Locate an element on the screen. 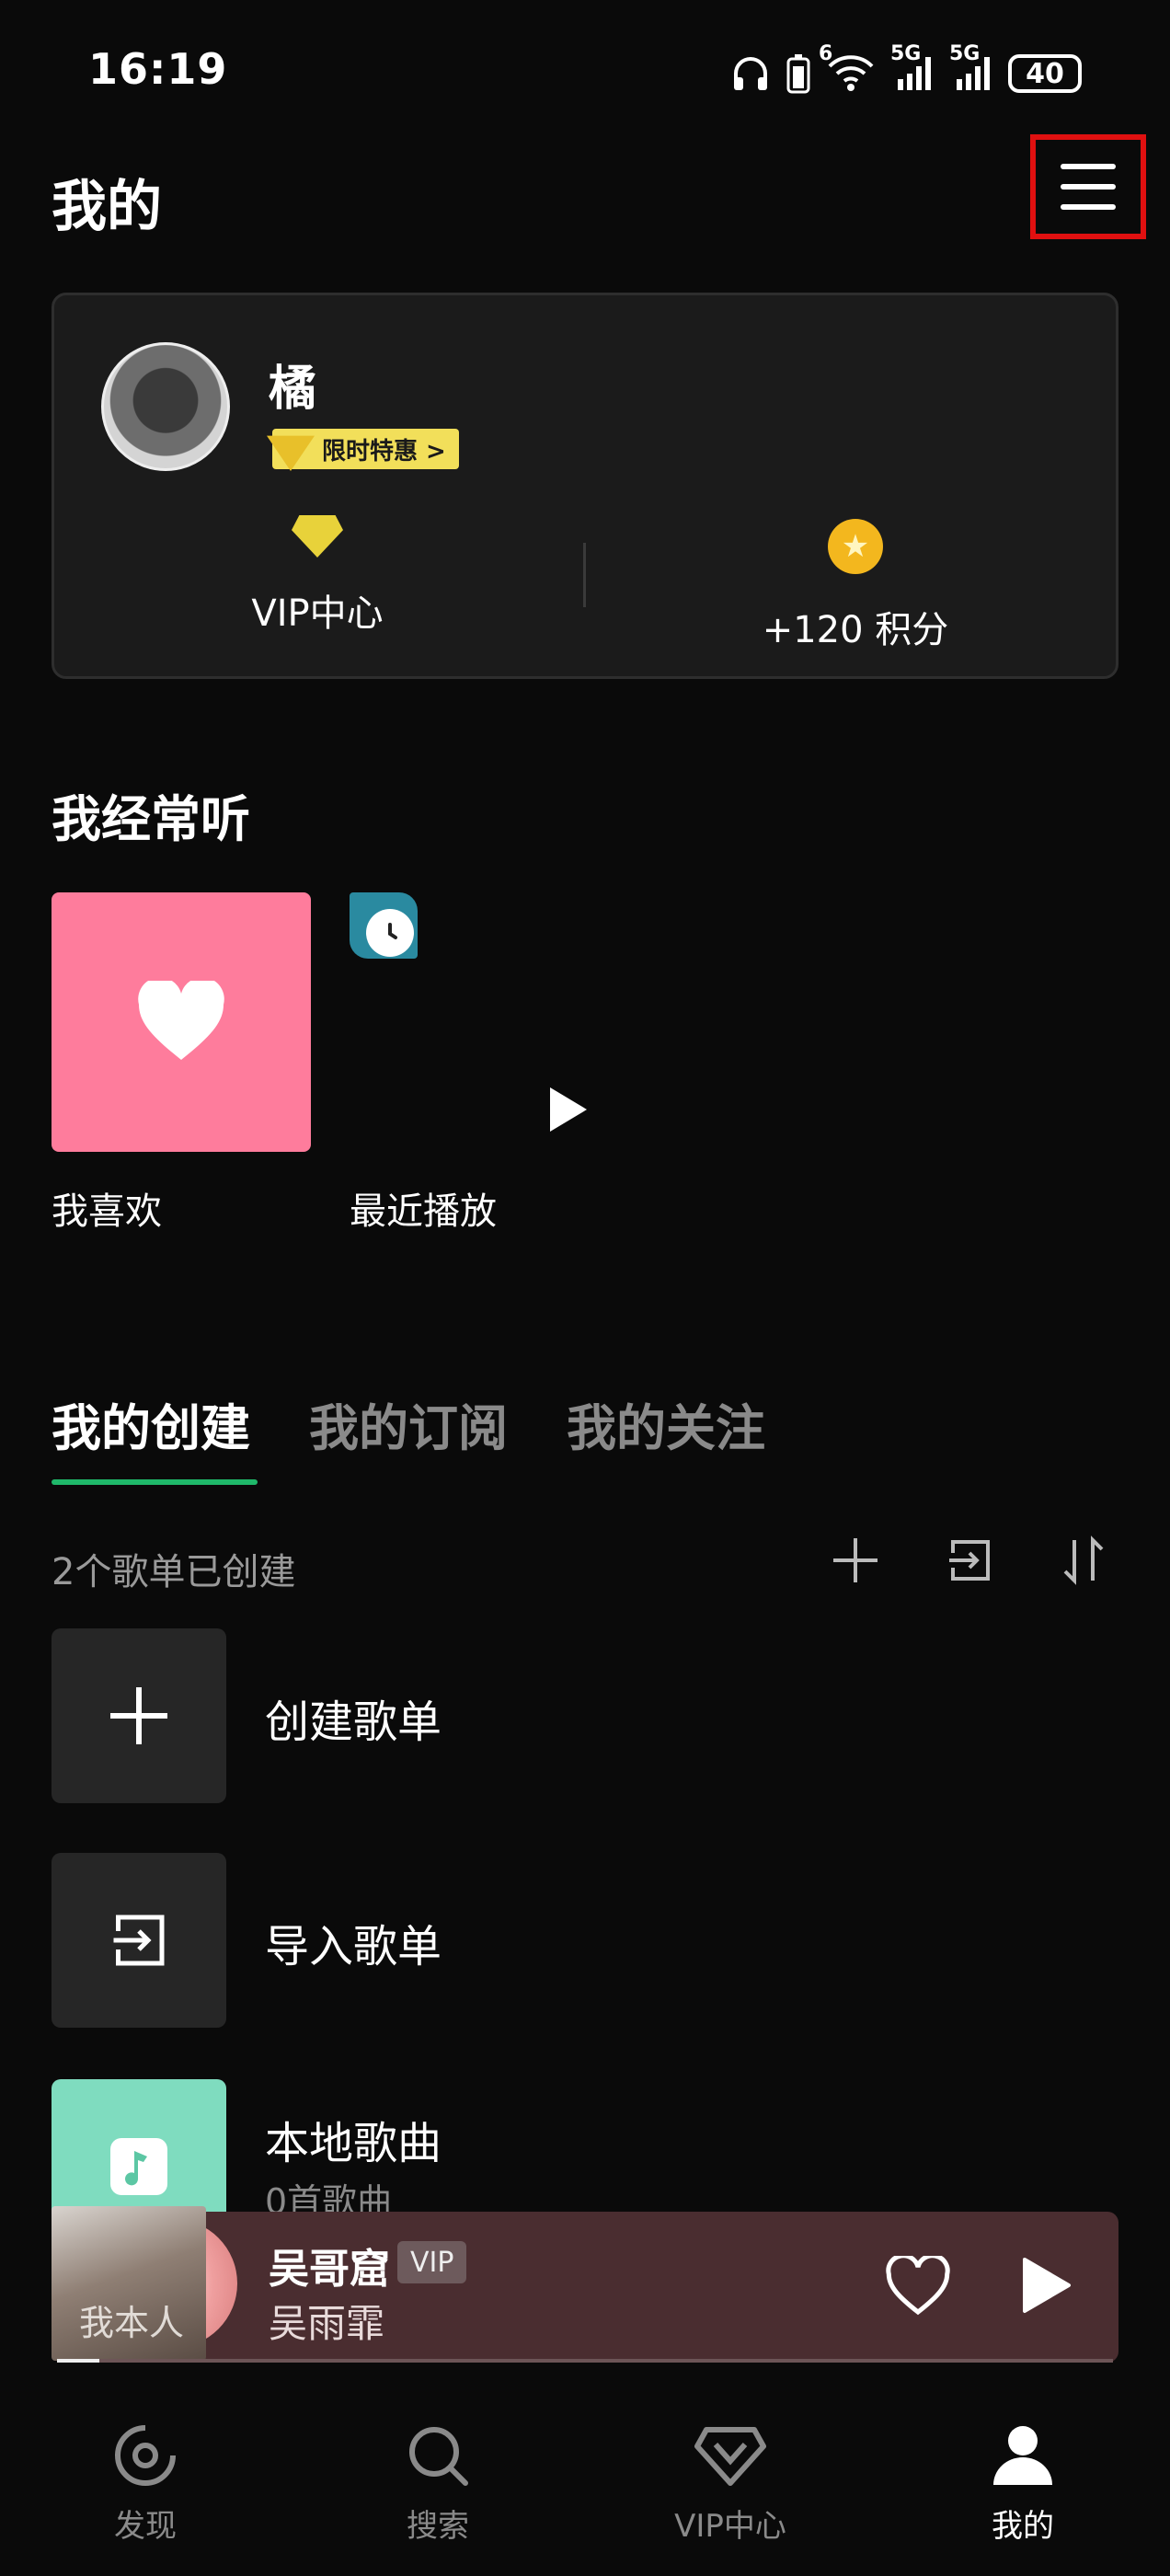 The width and height of the screenshot is (1170, 2576). star-coin-icon: ★ is located at coordinates (855, 546).